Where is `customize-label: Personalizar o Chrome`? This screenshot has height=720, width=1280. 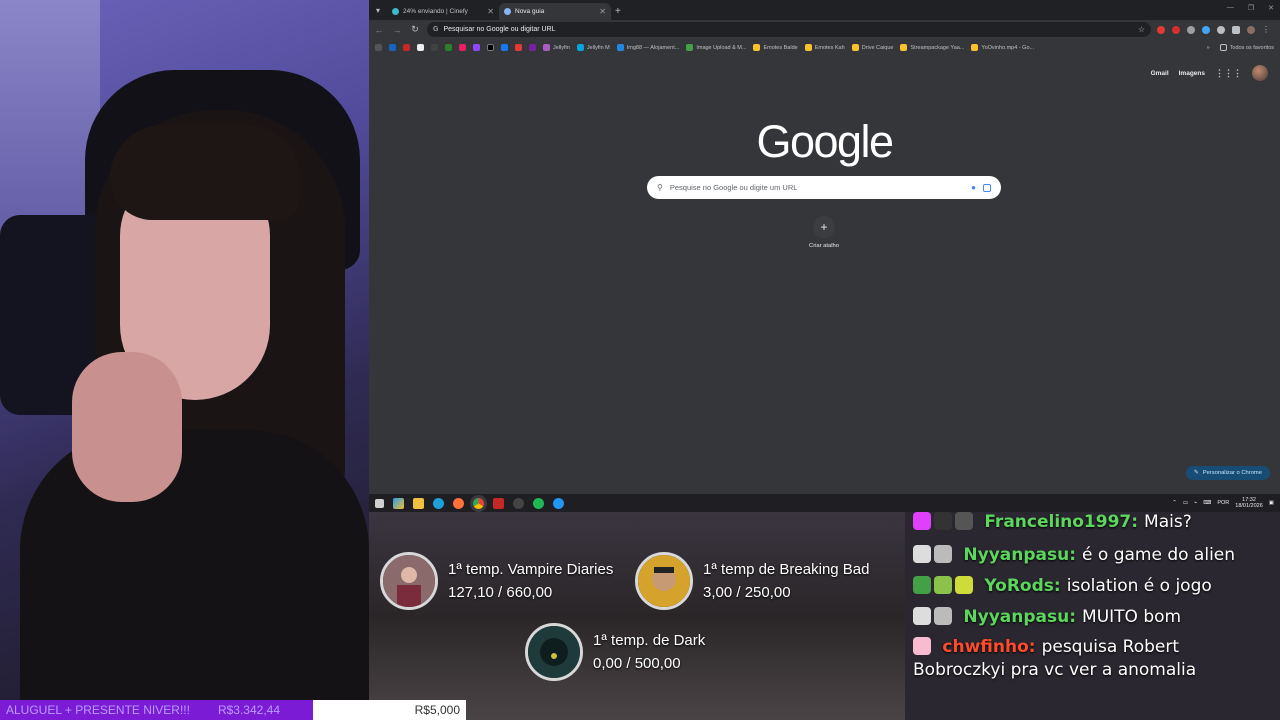 customize-label: Personalizar o Chrome is located at coordinates (1232, 473).